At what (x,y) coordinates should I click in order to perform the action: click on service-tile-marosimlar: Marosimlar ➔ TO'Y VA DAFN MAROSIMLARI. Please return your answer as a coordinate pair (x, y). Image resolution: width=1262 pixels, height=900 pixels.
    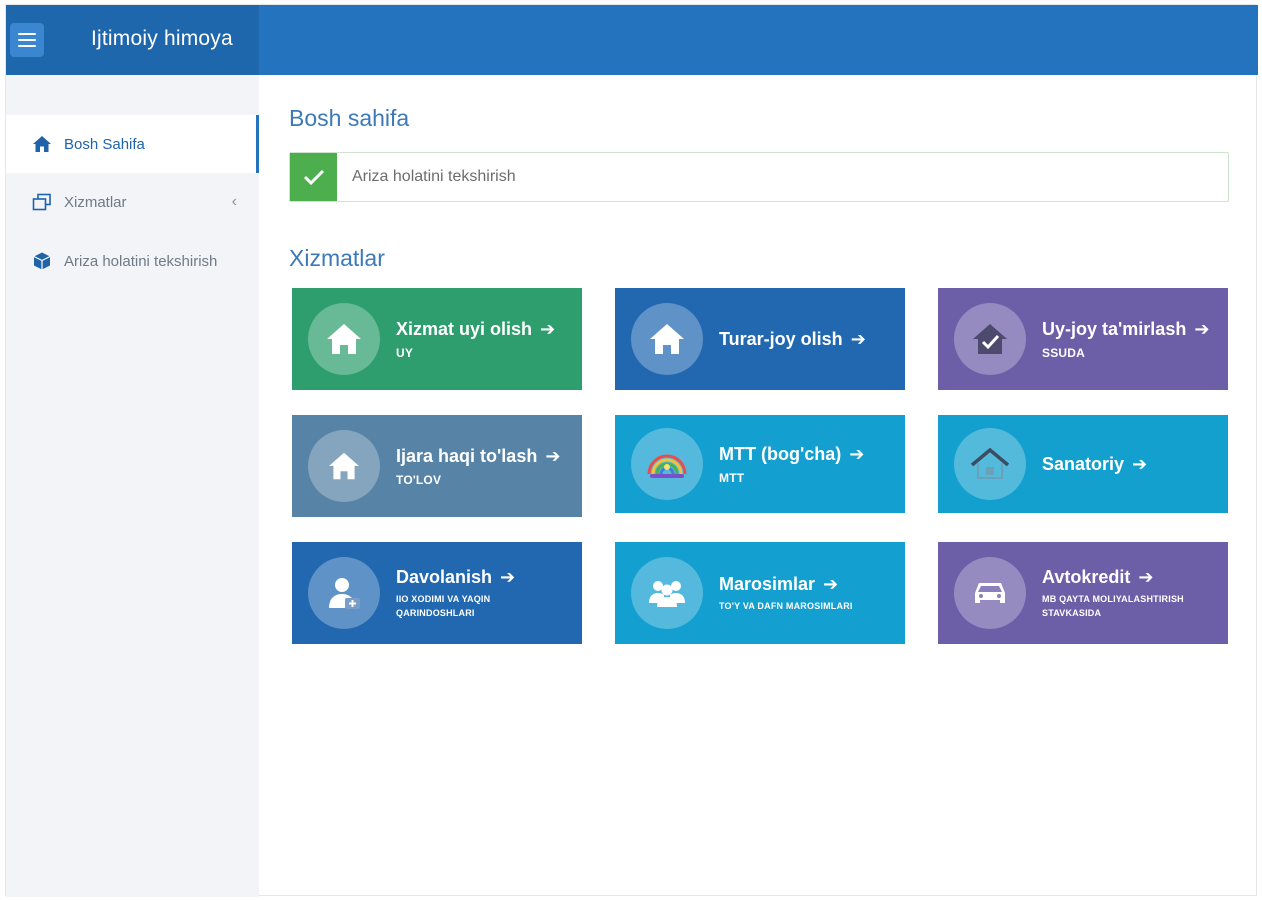
    Looking at the image, I should click on (760, 593).